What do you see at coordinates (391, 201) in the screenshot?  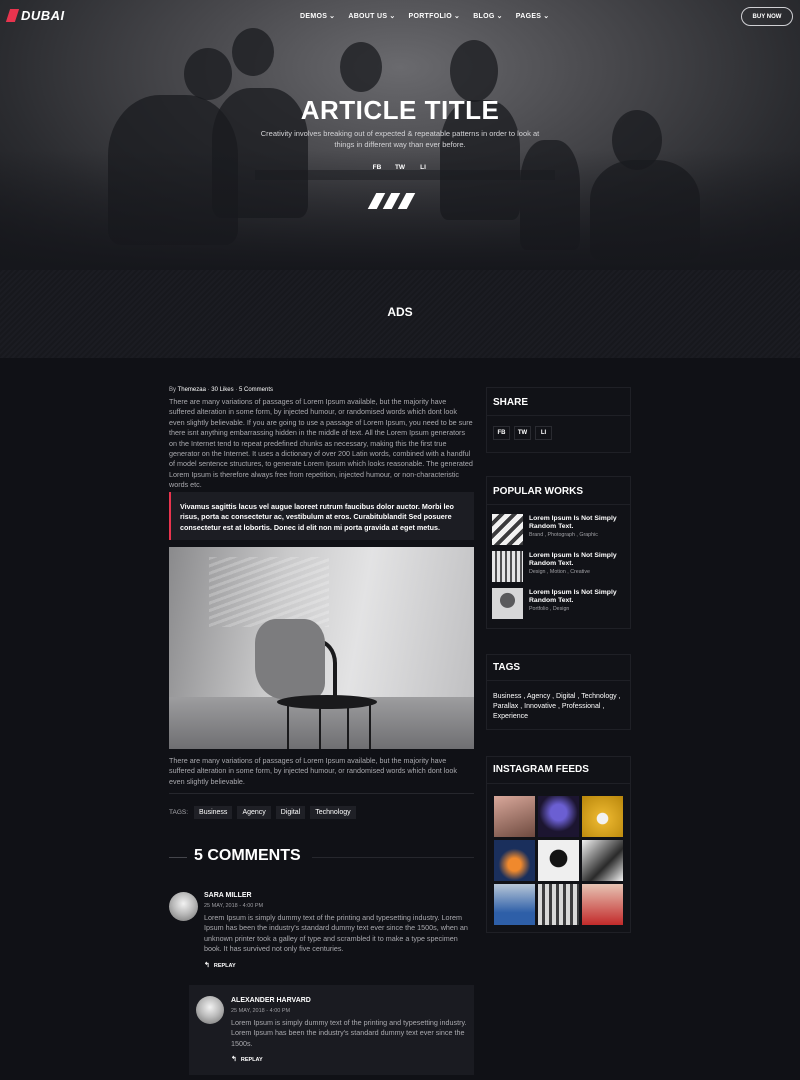 I see `stripes-decoration-icon` at bounding box center [391, 201].